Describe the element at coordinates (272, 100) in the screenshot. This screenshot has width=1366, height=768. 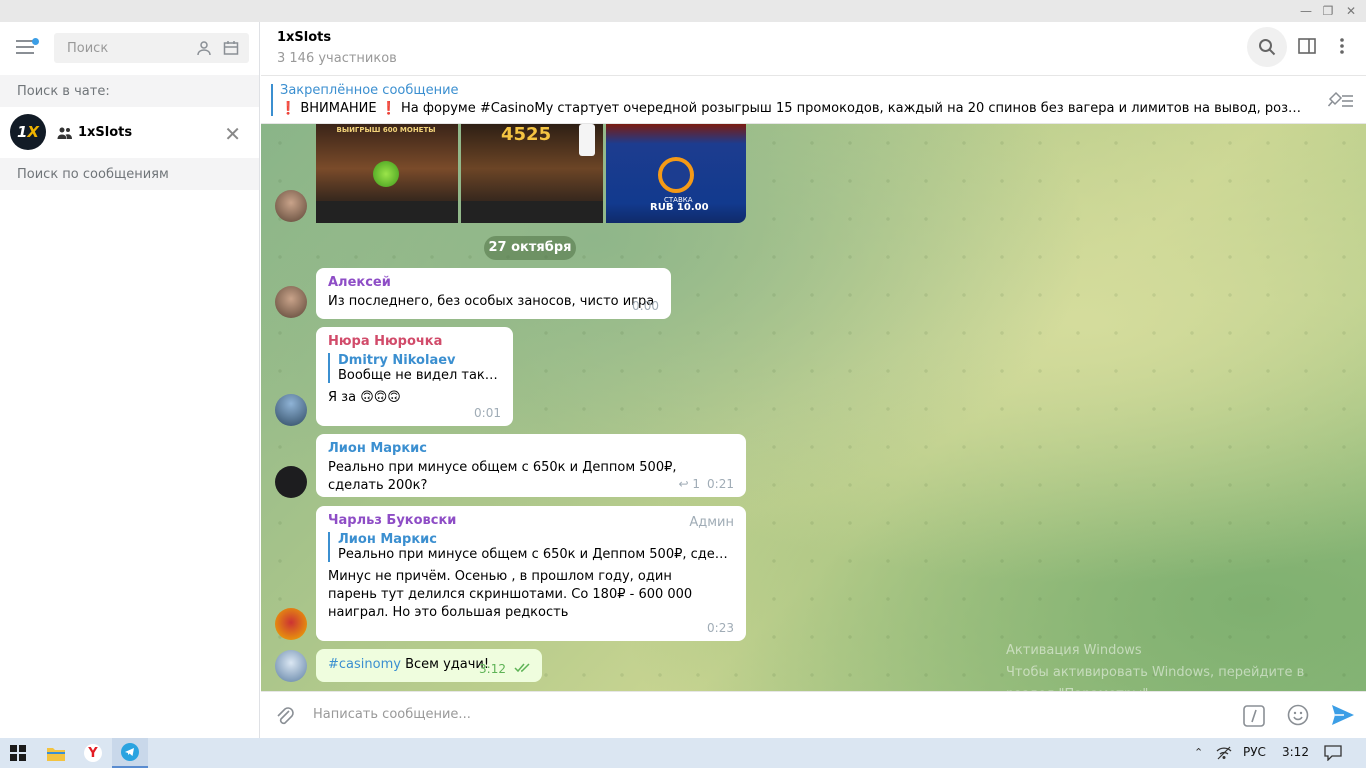
I see `pinned-bar` at that location.